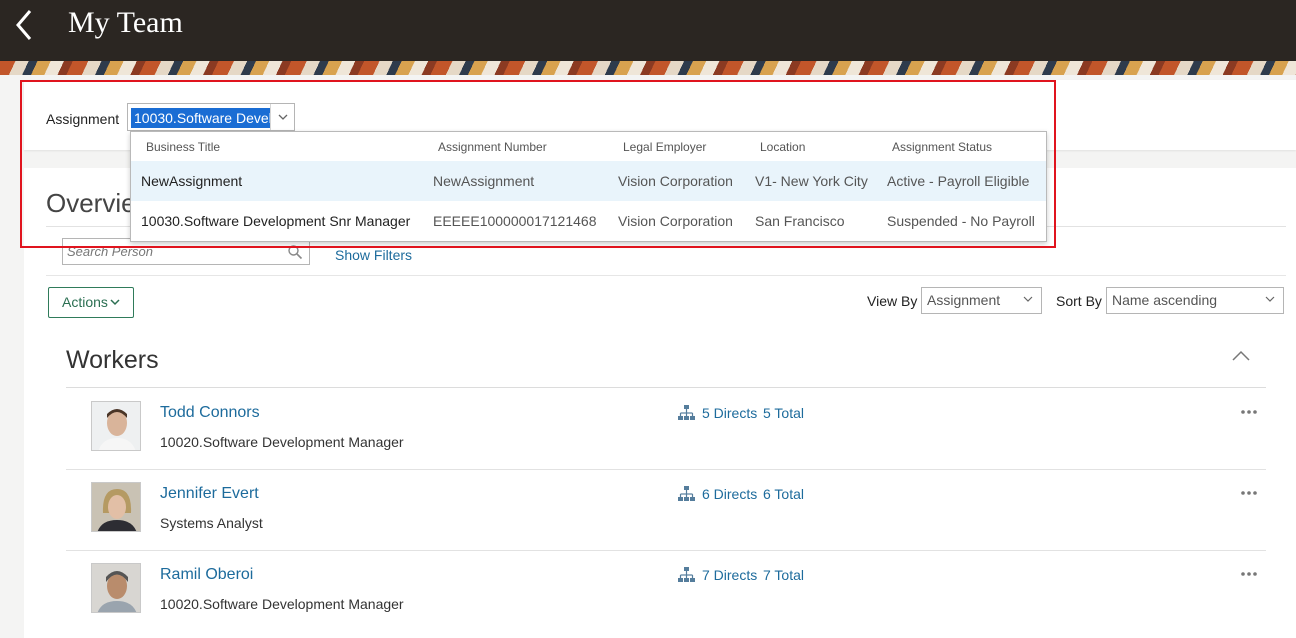  What do you see at coordinates (201, 118) in the screenshot?
I see `assignment-select-value: 10030.Software Development Snr Manager` at bounding box center [201, 118].